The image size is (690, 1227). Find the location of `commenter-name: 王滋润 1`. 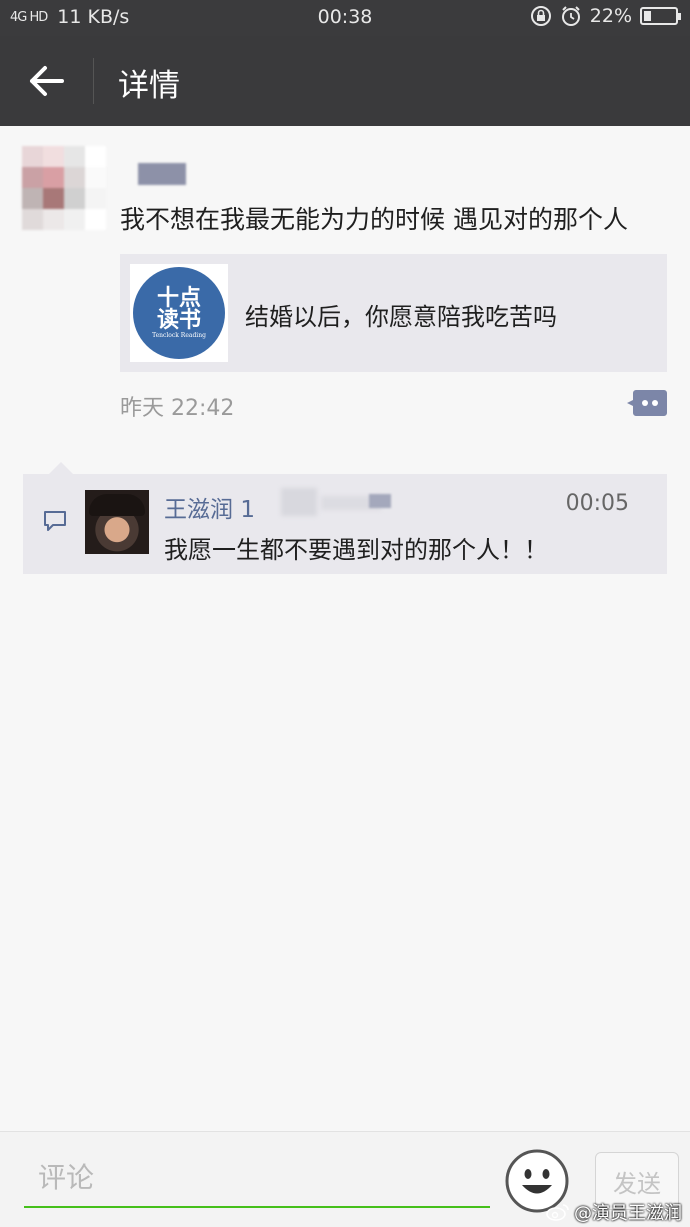

commenter-name: 王滋润 1 is located at coordinates (209, 507).